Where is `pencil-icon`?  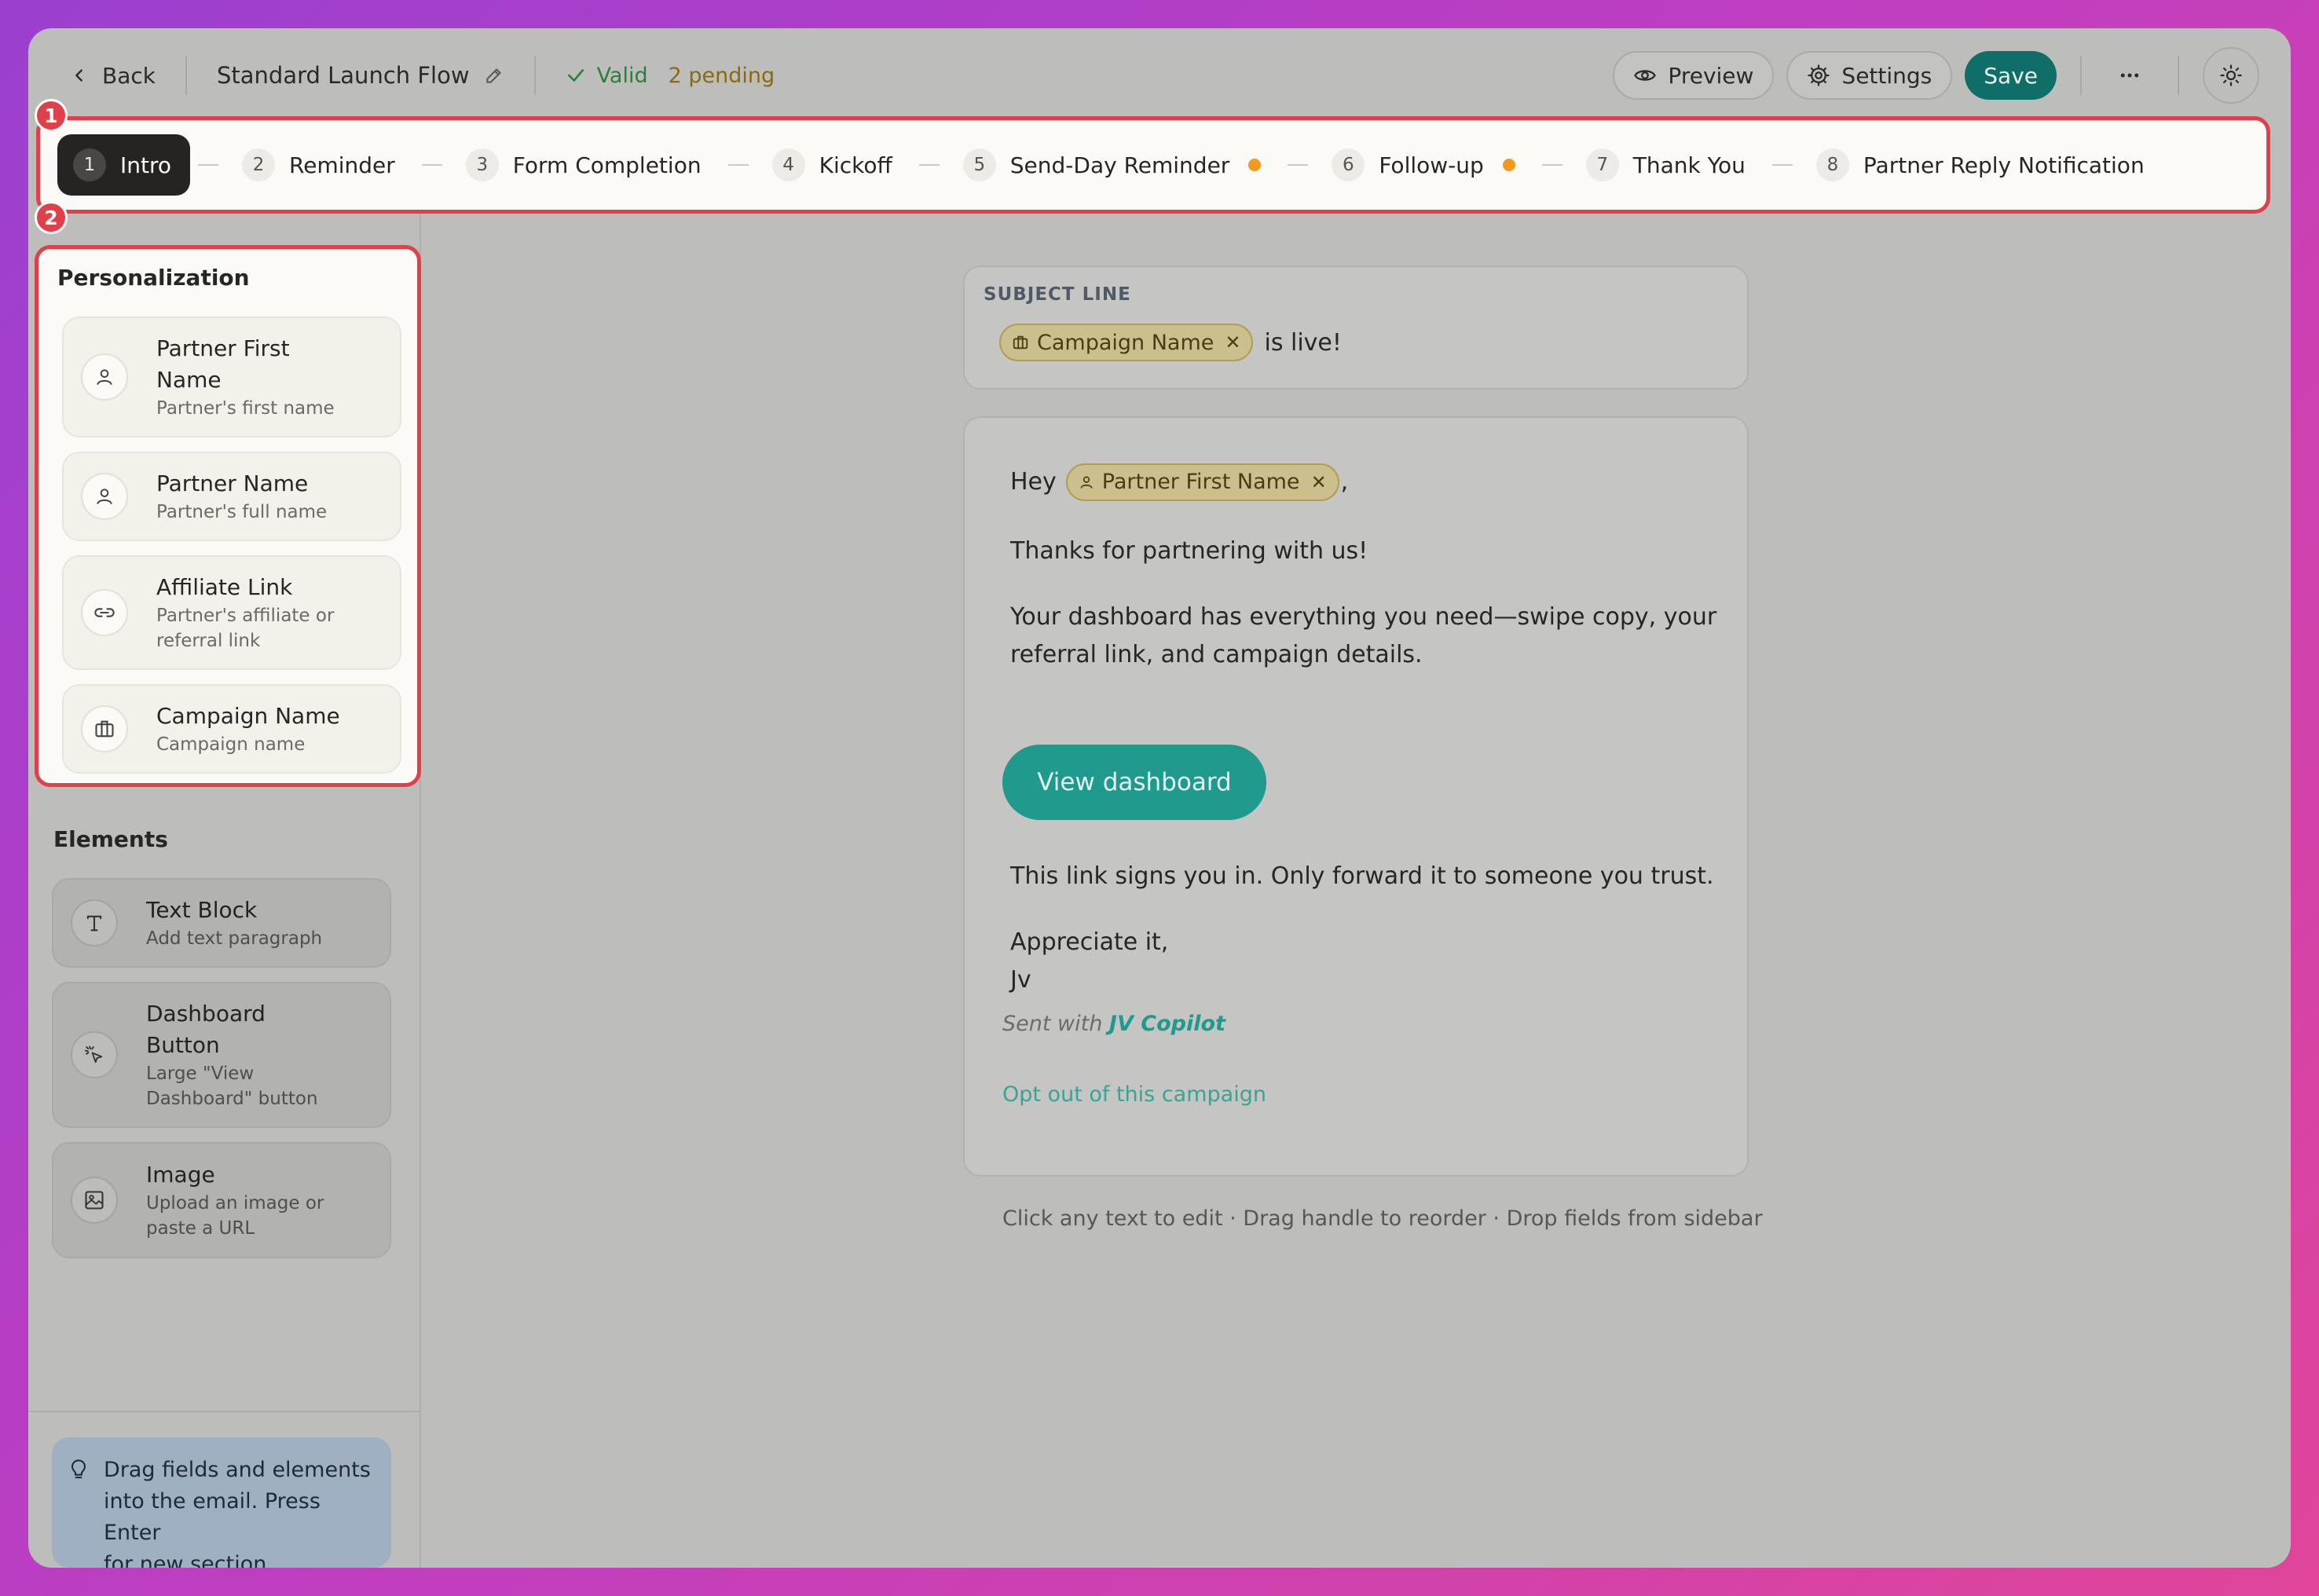
pencil-icon is located at coordinates (494, 75).